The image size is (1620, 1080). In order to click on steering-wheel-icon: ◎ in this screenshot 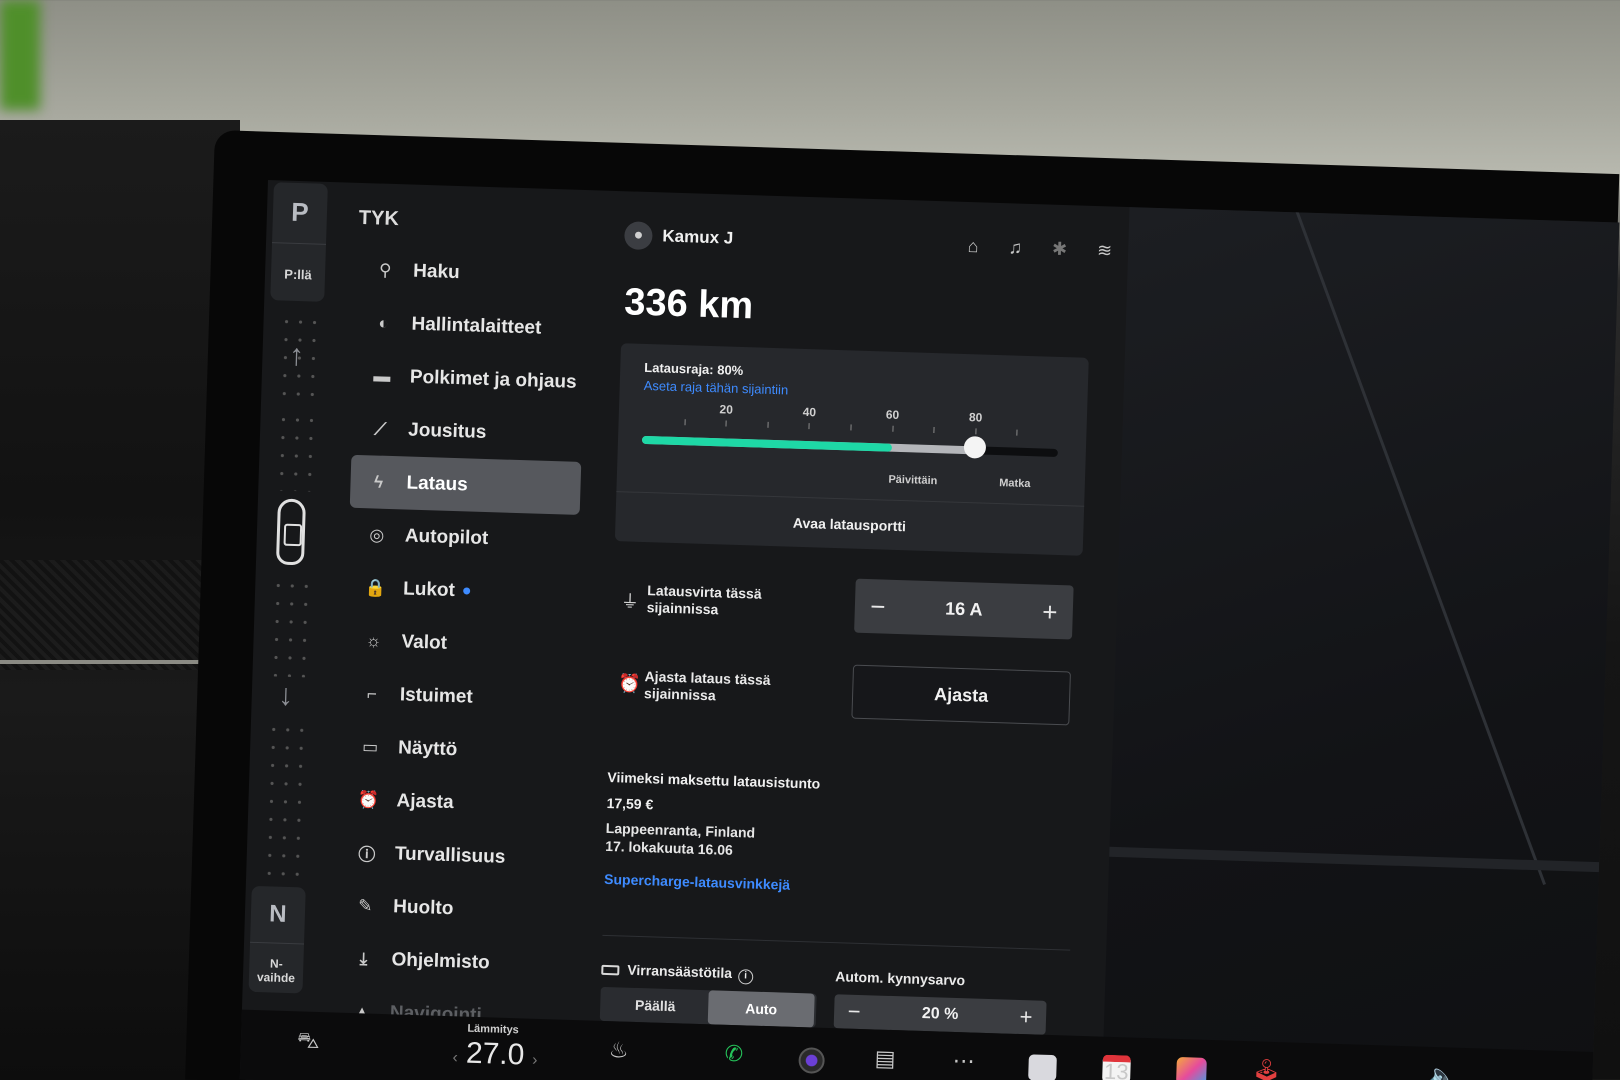, I will do `click(377, 534)`.